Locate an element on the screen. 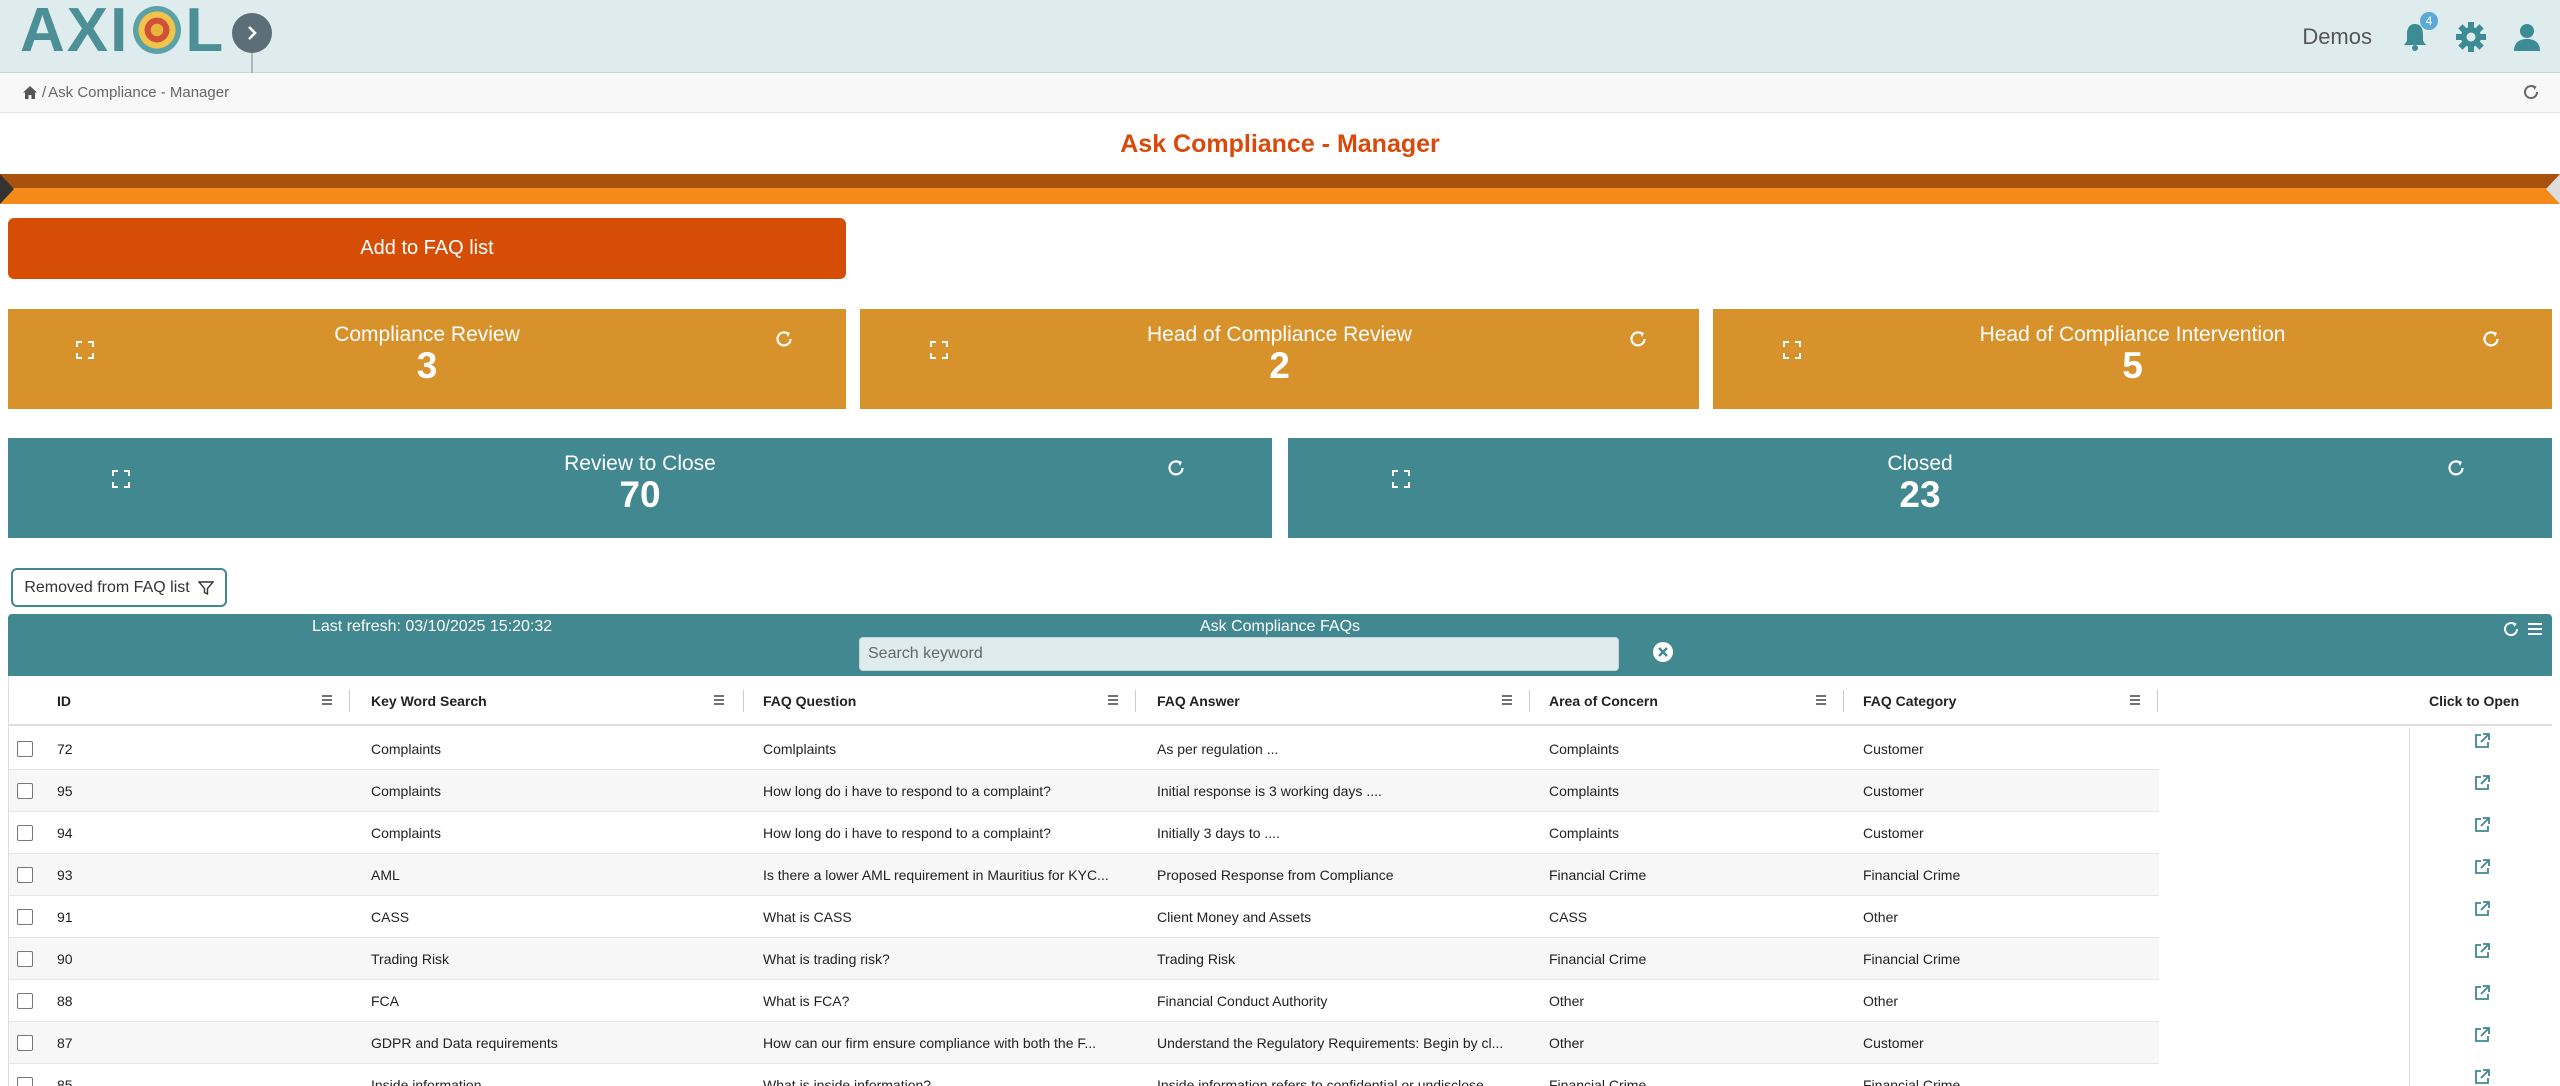  cell-question: What is inside information? is located at coordinates (847, 1081).